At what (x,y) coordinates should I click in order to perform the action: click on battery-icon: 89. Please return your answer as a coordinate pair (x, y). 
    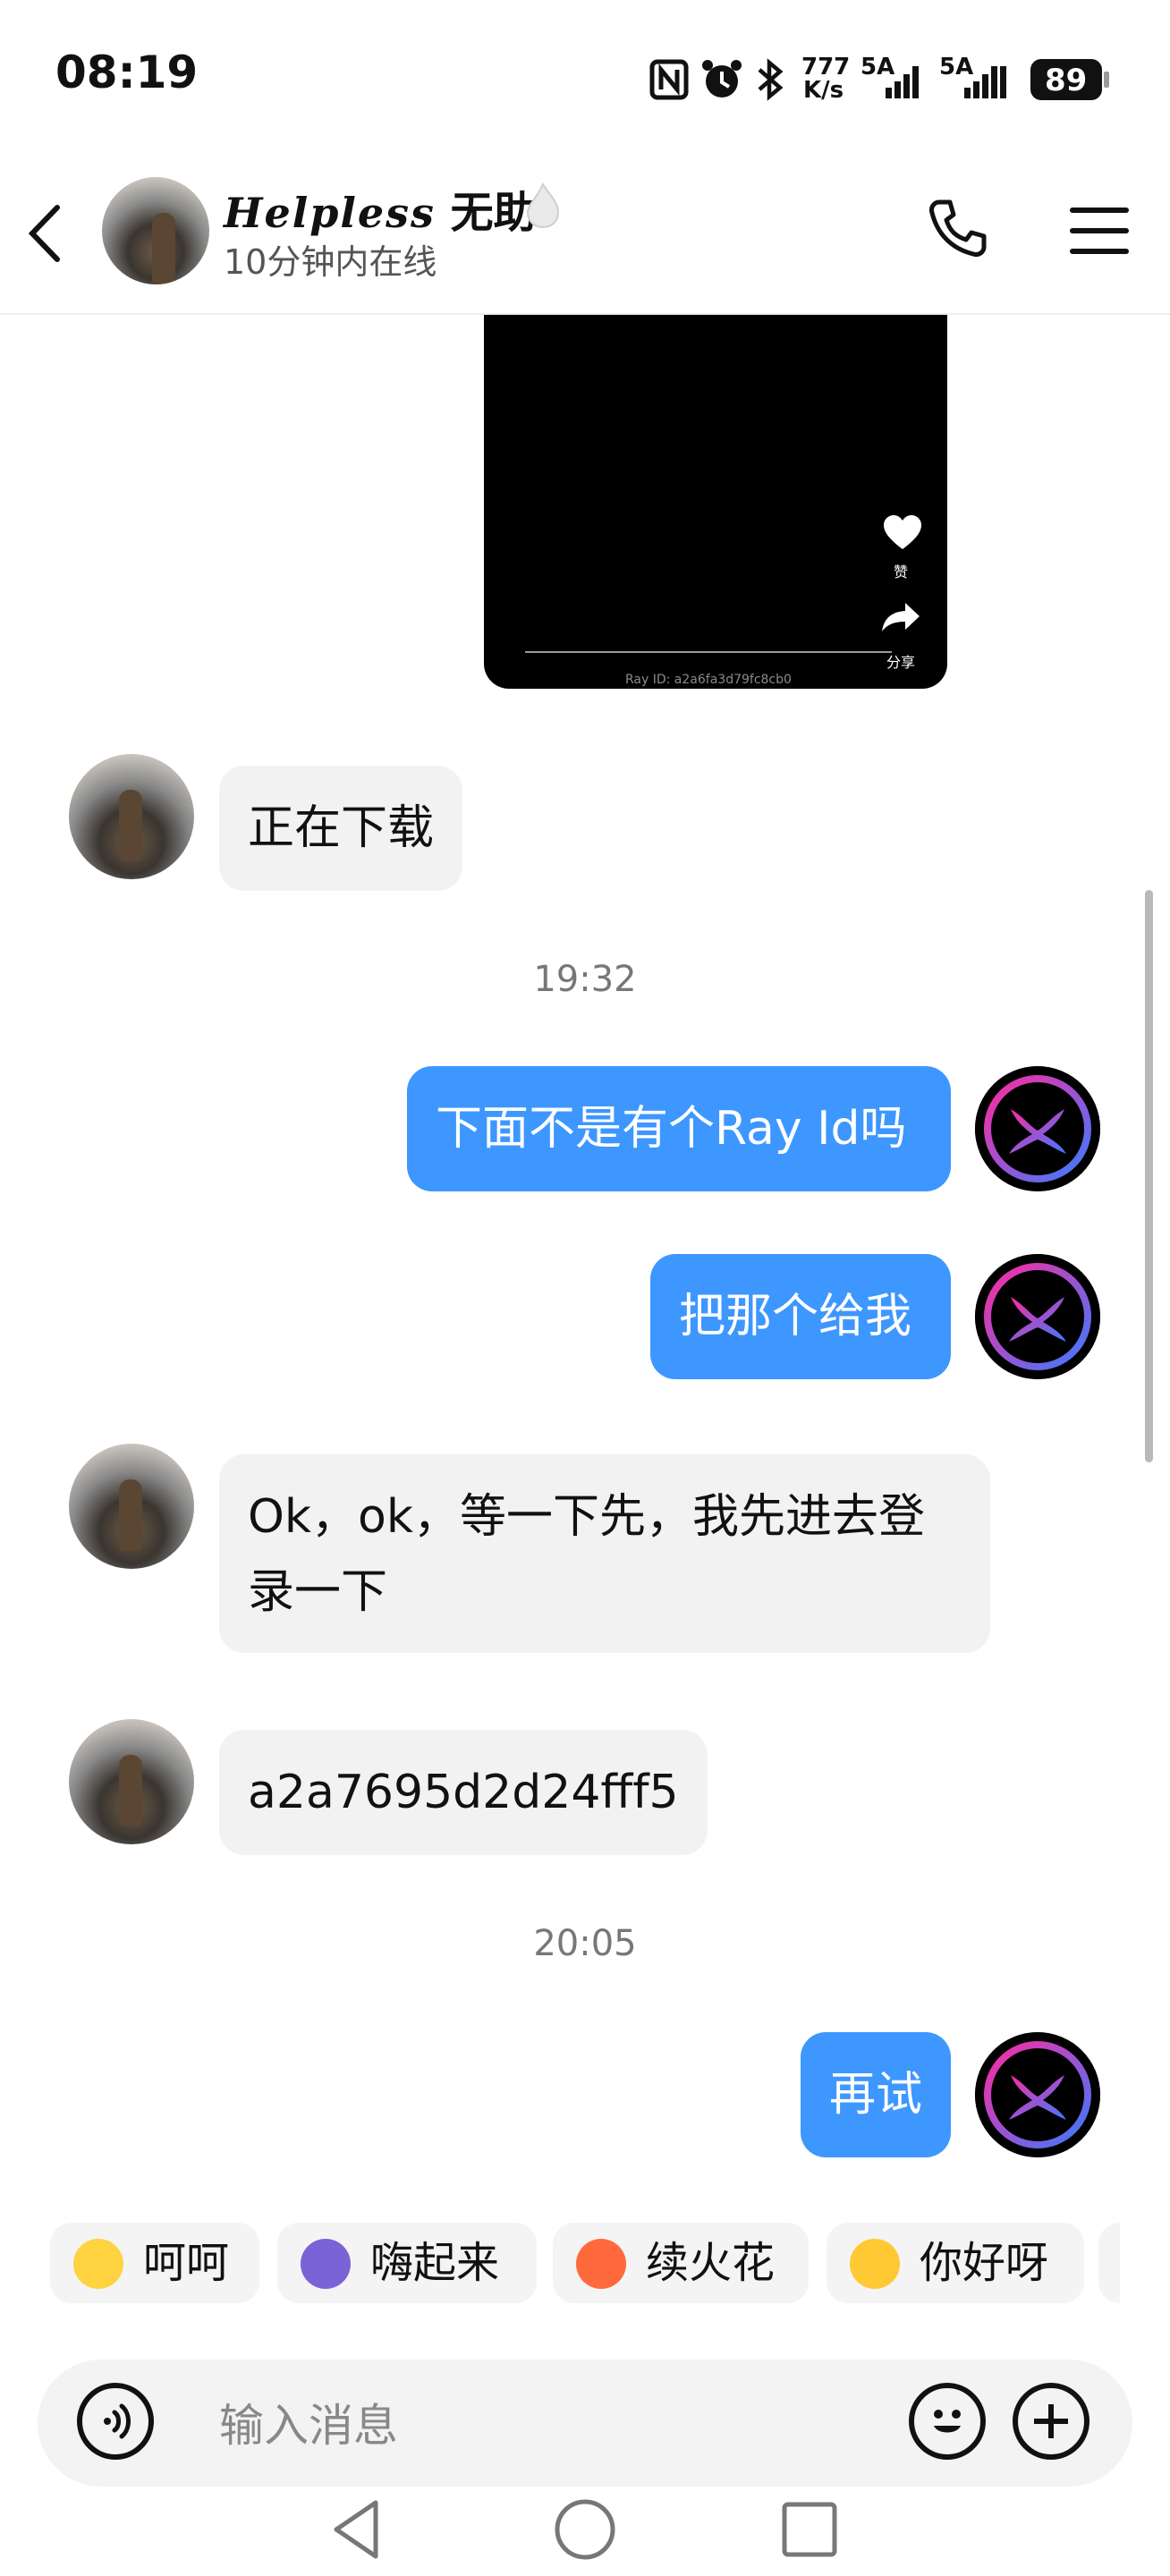
    Looking at the image, I should click on (1066, 79).